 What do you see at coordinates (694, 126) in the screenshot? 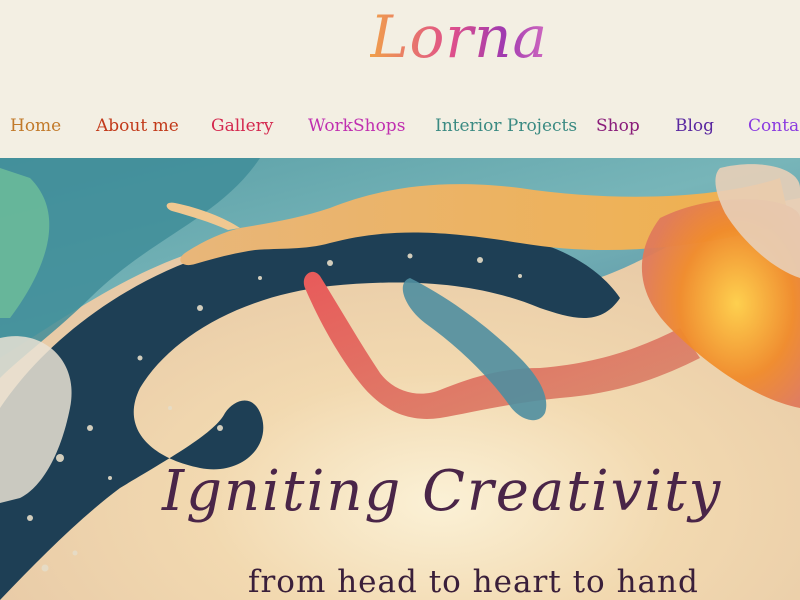
I see `nav-item-blog: Blog` at bounding box center [694, 126].